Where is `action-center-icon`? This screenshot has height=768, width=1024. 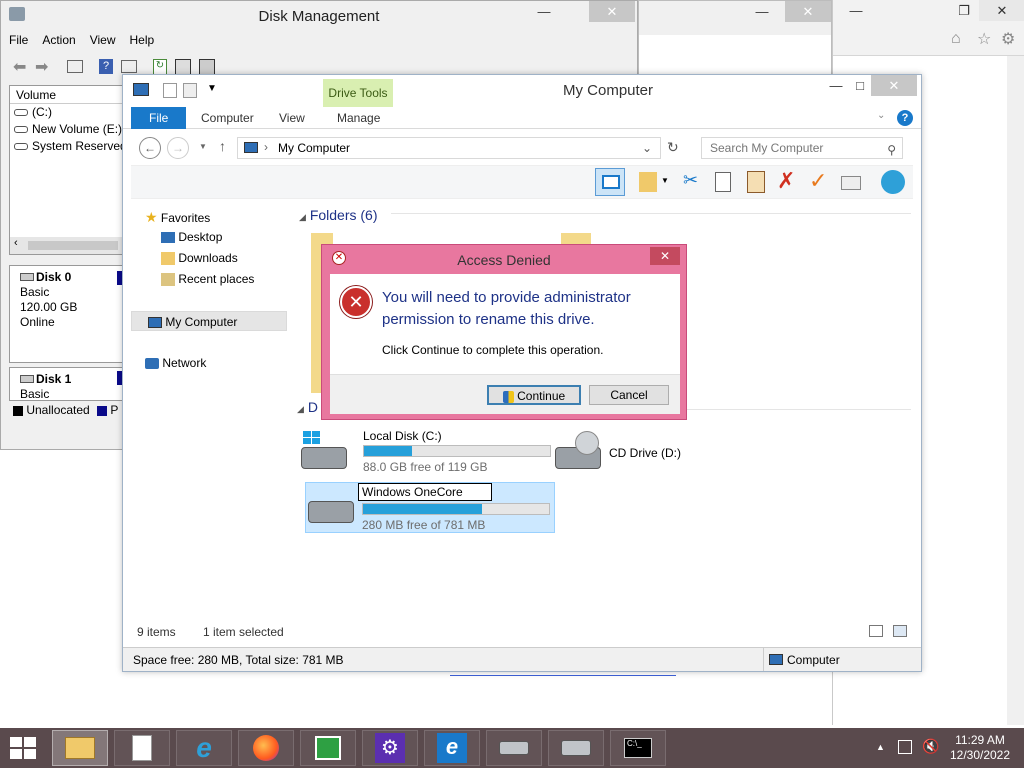 action-center-icon is located at coordinates (905, 747).